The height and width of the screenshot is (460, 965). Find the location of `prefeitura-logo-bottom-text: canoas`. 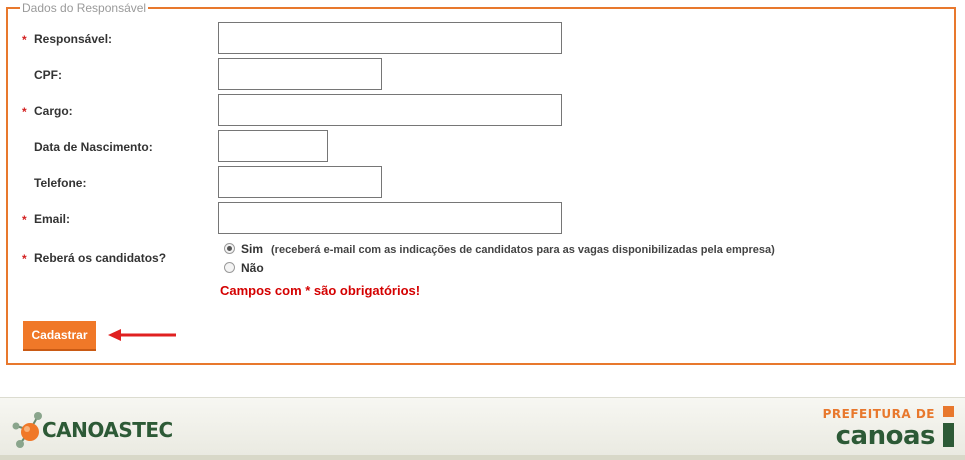

prefeitura-logo-bottom-text: canoas is located at coordinates (885, 436).